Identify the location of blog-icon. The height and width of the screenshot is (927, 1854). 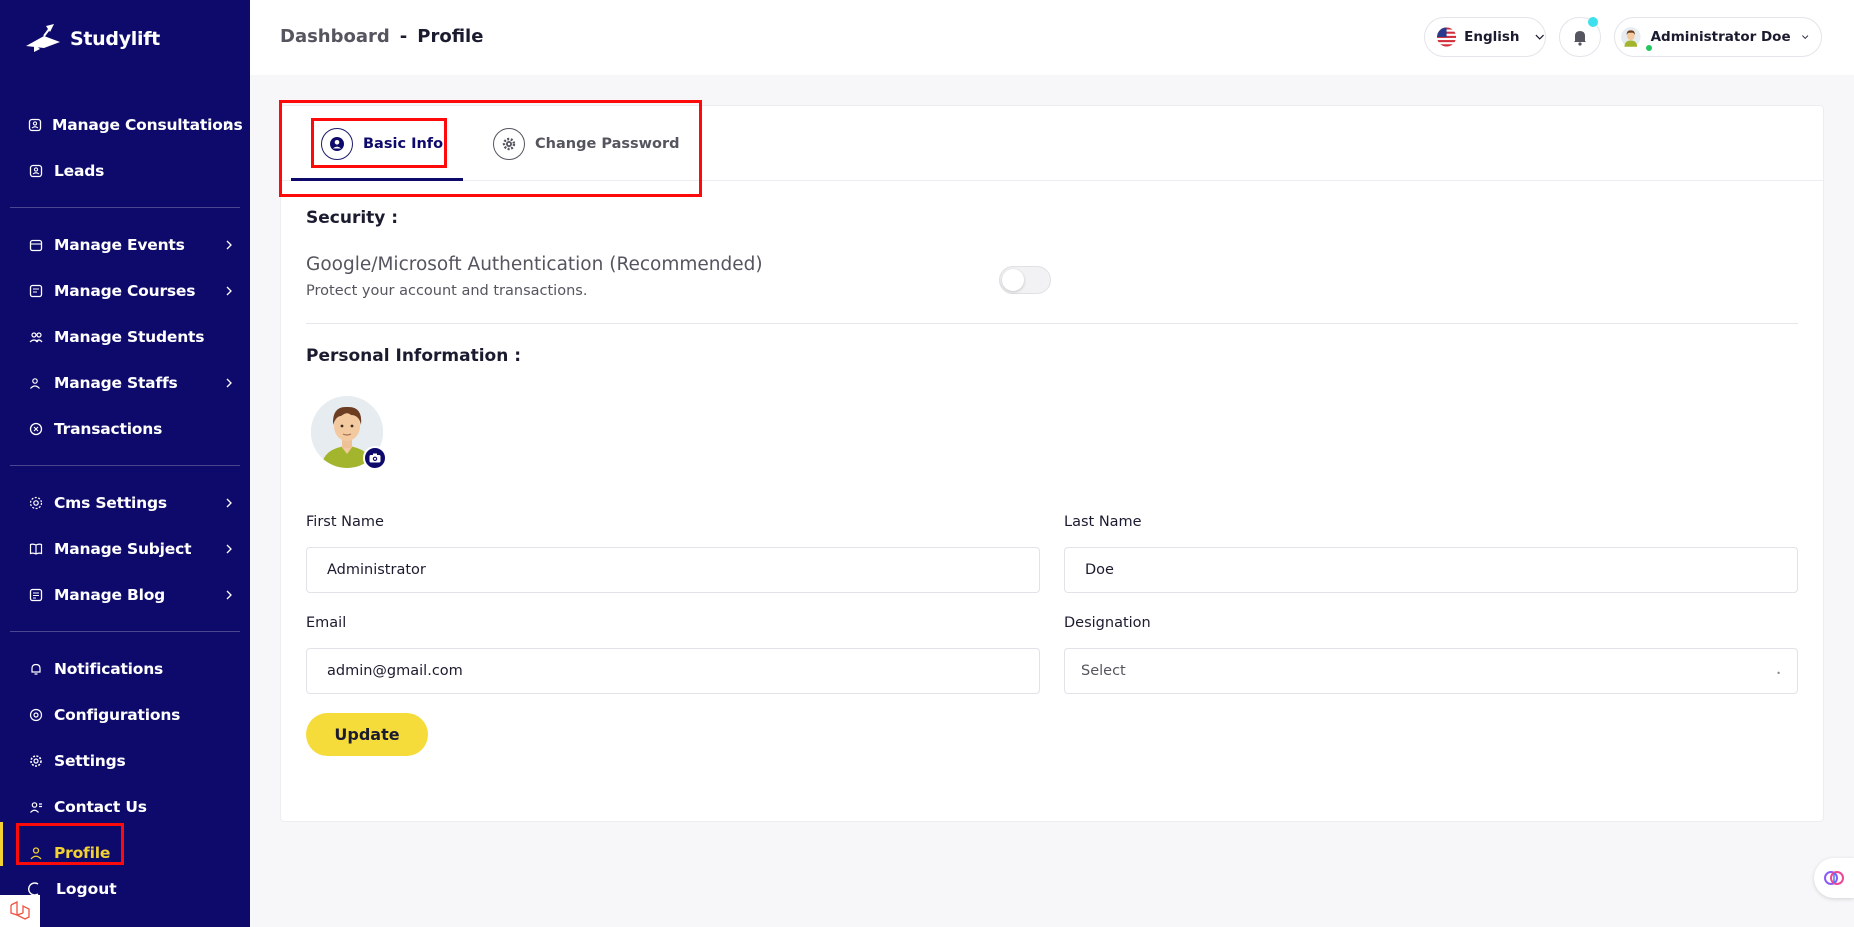
(36, 595).